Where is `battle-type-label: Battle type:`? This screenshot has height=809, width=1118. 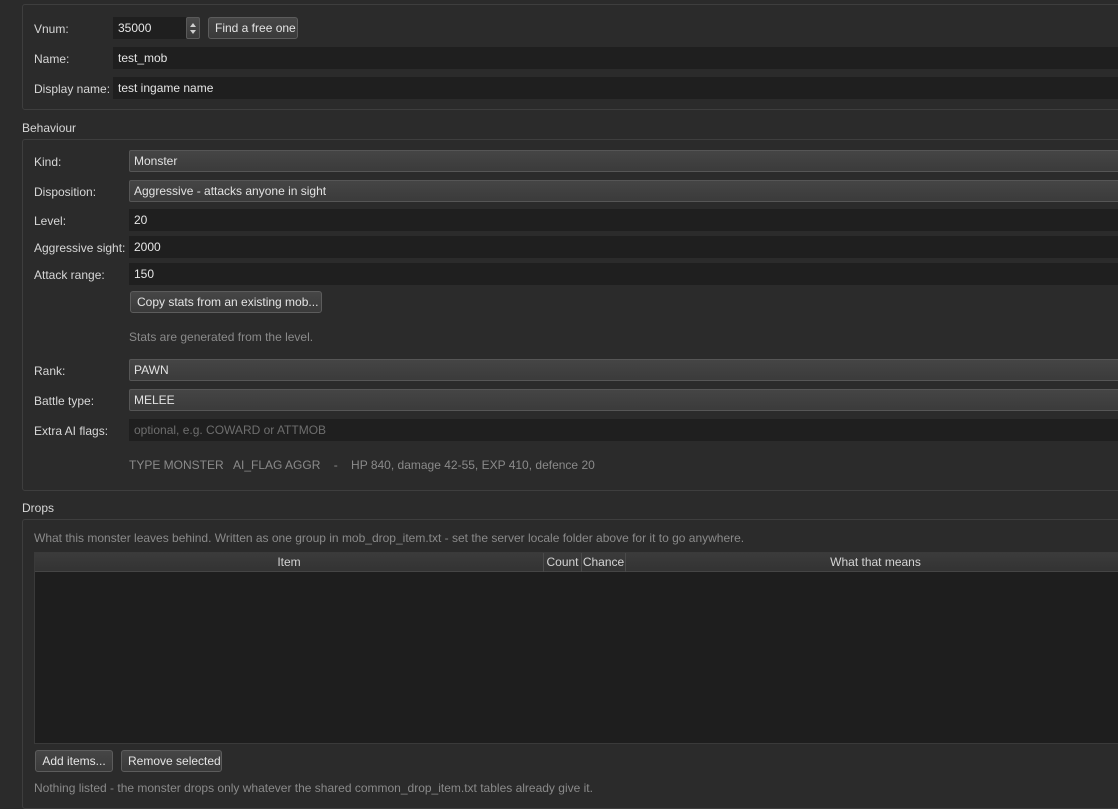 battle-type-label: Battle type: is located at coordinates (64, 401).